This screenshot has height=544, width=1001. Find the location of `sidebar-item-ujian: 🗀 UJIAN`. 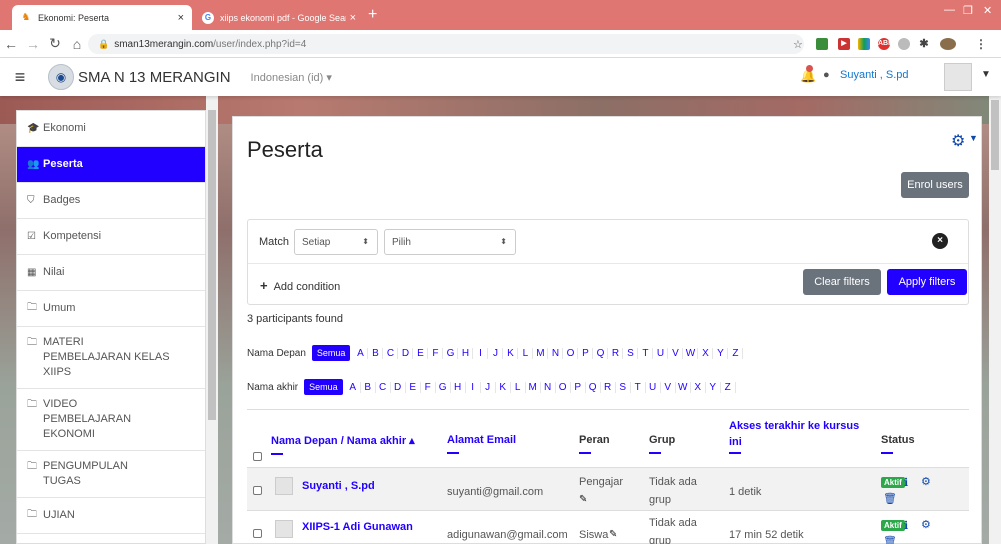

sidebar-item-ujian: 🗀 UJIAN is located at coordinates (111, 516).